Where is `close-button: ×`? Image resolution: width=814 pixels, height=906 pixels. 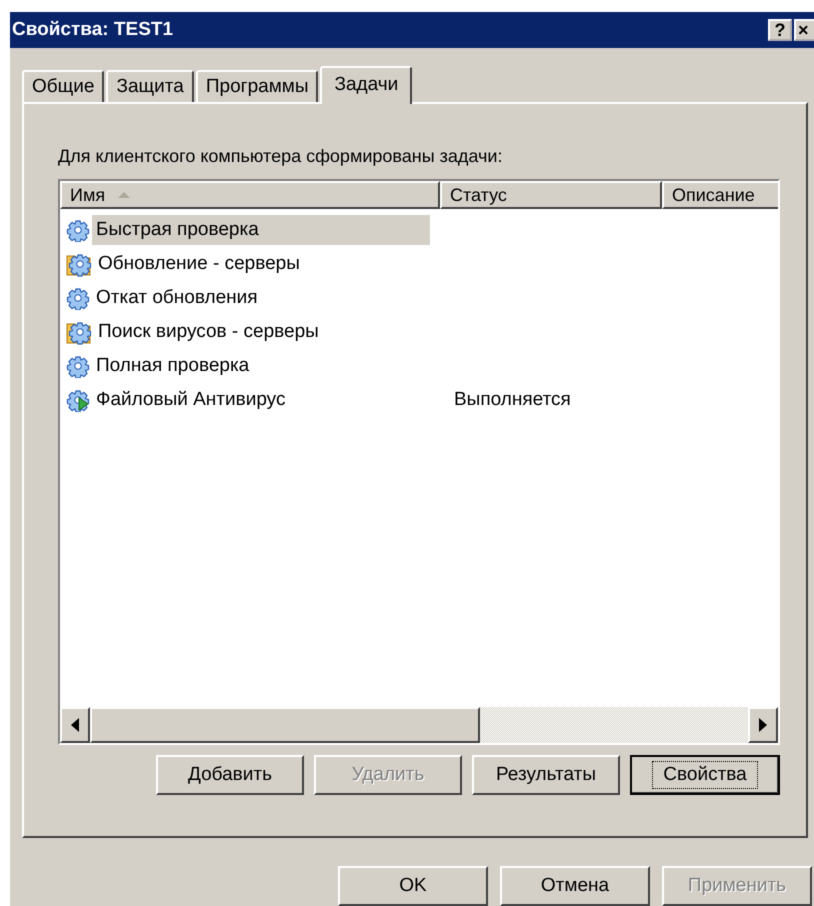
close-button: × is located at coordinates (804, 30).